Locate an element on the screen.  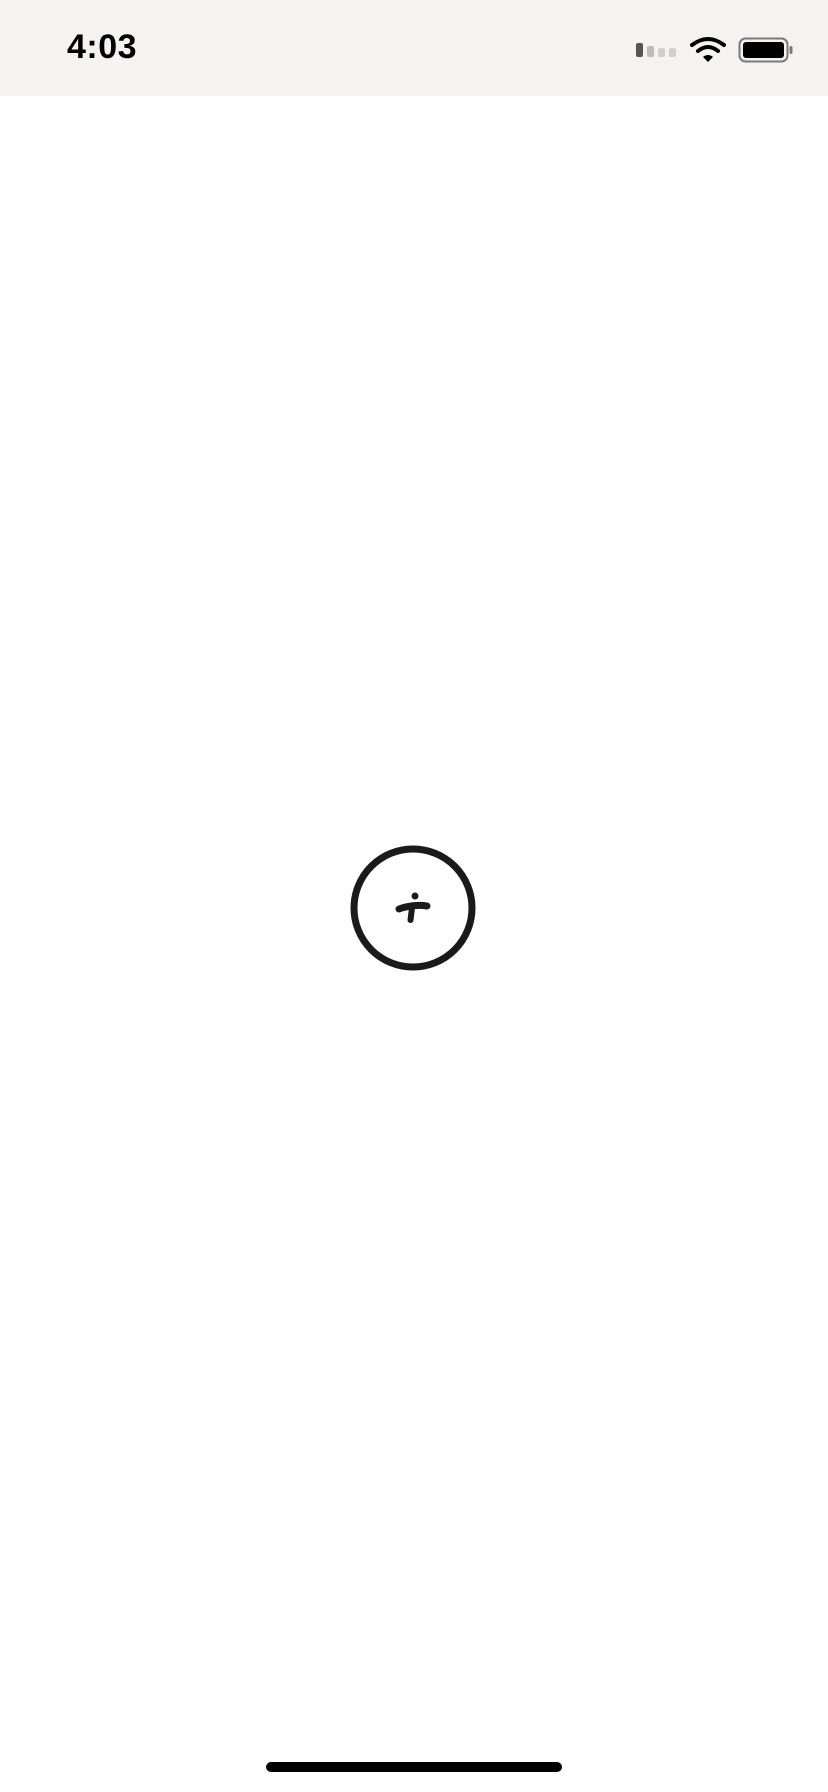
status-time: 4:03 is located at coordinates (102, 47).